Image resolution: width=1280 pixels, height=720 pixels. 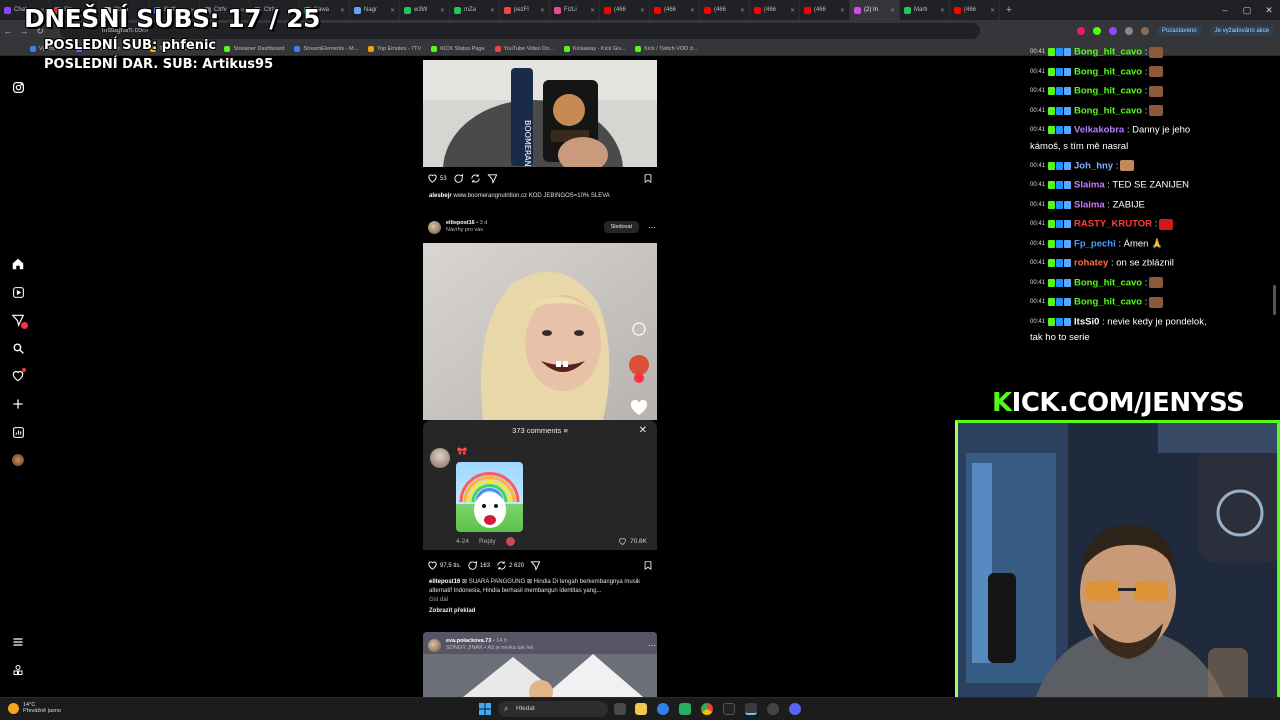 I want to click on notifications-heart-icon, so click(x=18, y=376).